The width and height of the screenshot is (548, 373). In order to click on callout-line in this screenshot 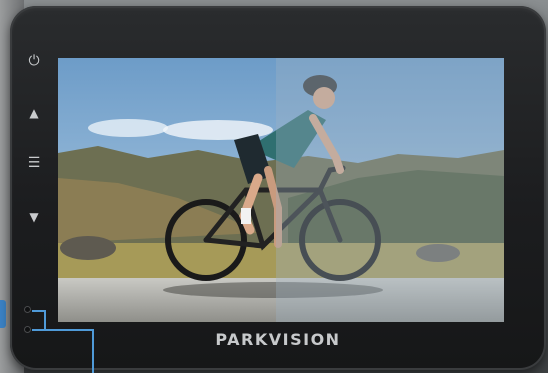, I will do `click(45, 320)`.